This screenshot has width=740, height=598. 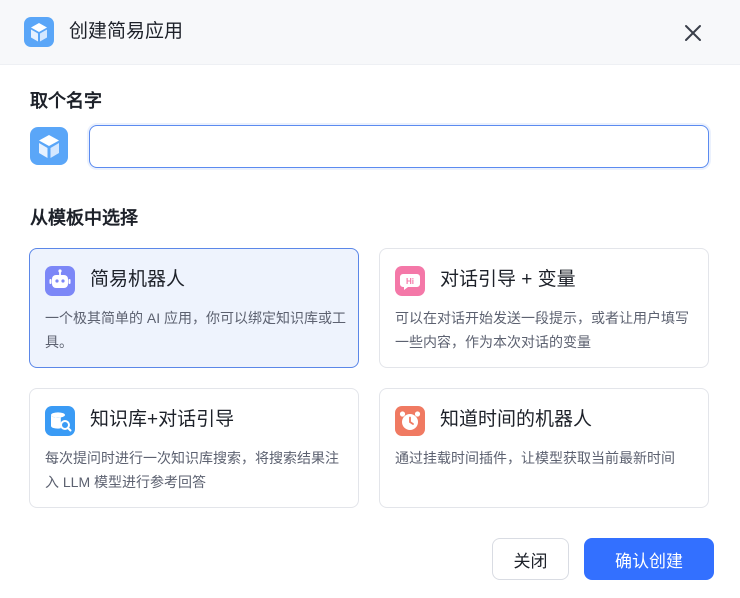 I want to click on cube-app-icon, so click(x=39, y=32).